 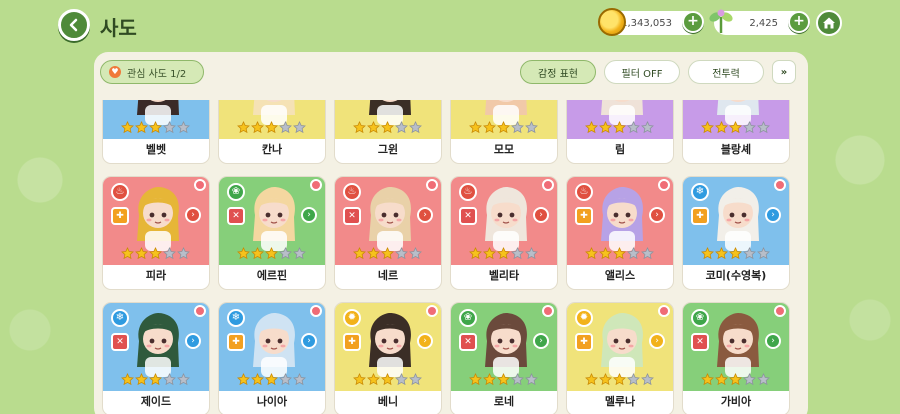 What do you see at coordinates (451, 73) in the screenshot?
I see `filter-bar: ♥ 관심 사도 1/2 감정 표현 필터 OFF 전투력 »` at bounding box center [451, 73].